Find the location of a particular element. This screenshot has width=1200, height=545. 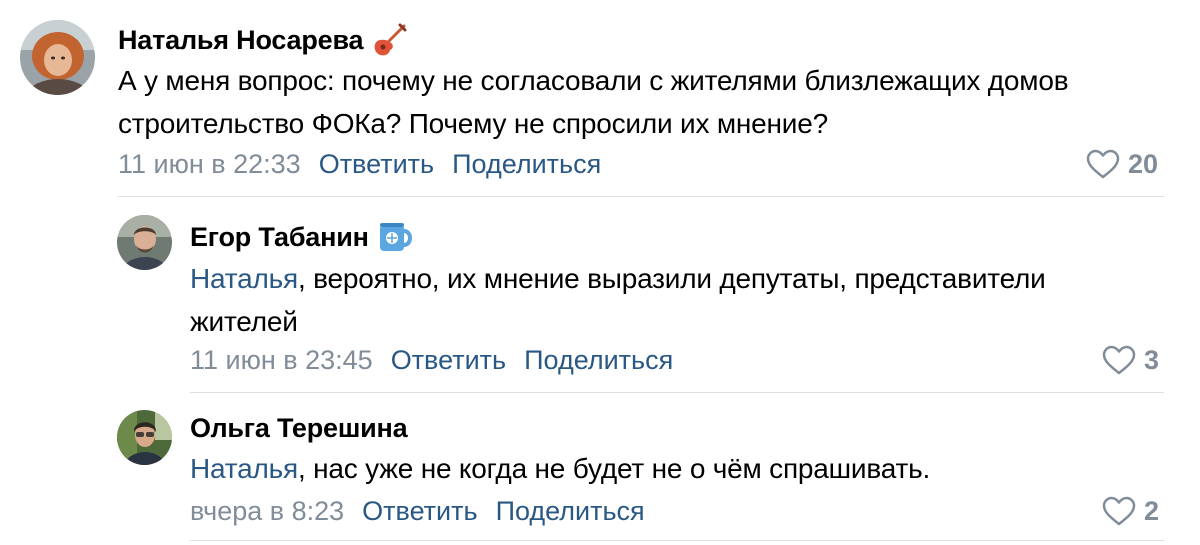

like-count: 20 is located at coordinates (1143, 163).